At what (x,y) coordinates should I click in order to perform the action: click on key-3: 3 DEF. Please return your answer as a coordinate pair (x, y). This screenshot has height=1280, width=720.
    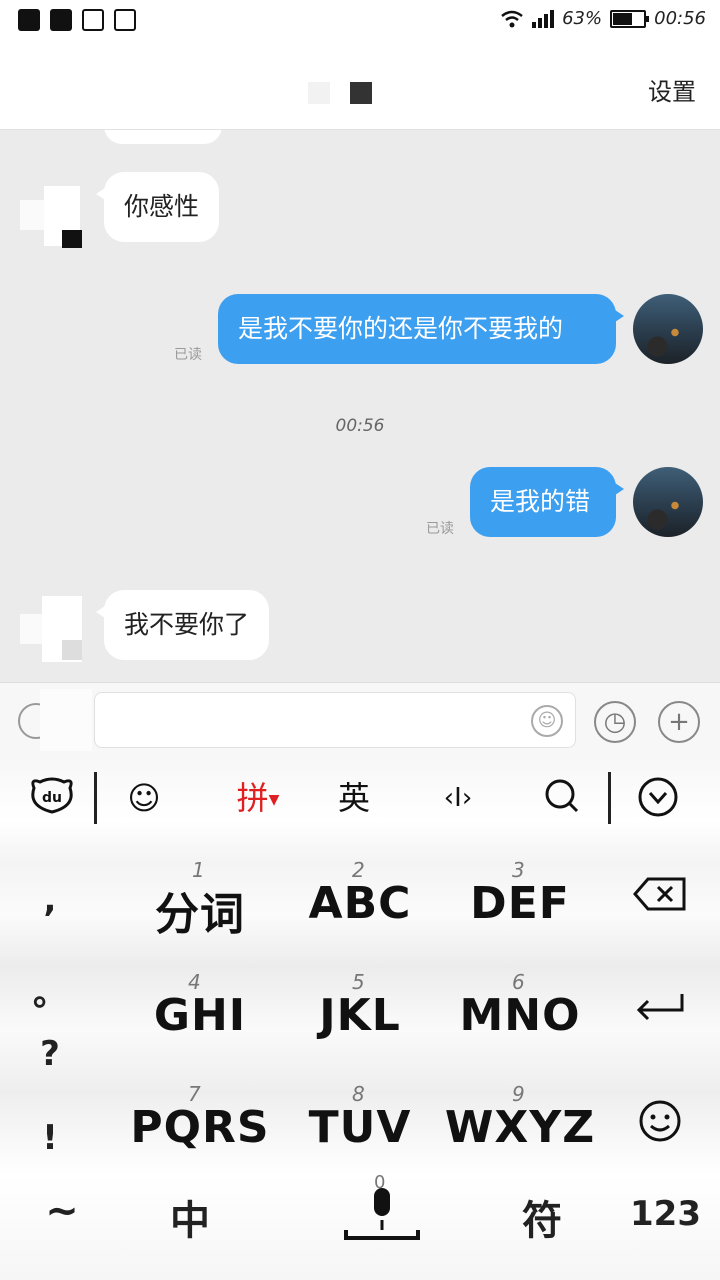
    Looking at the image, I should click on (520, 903).